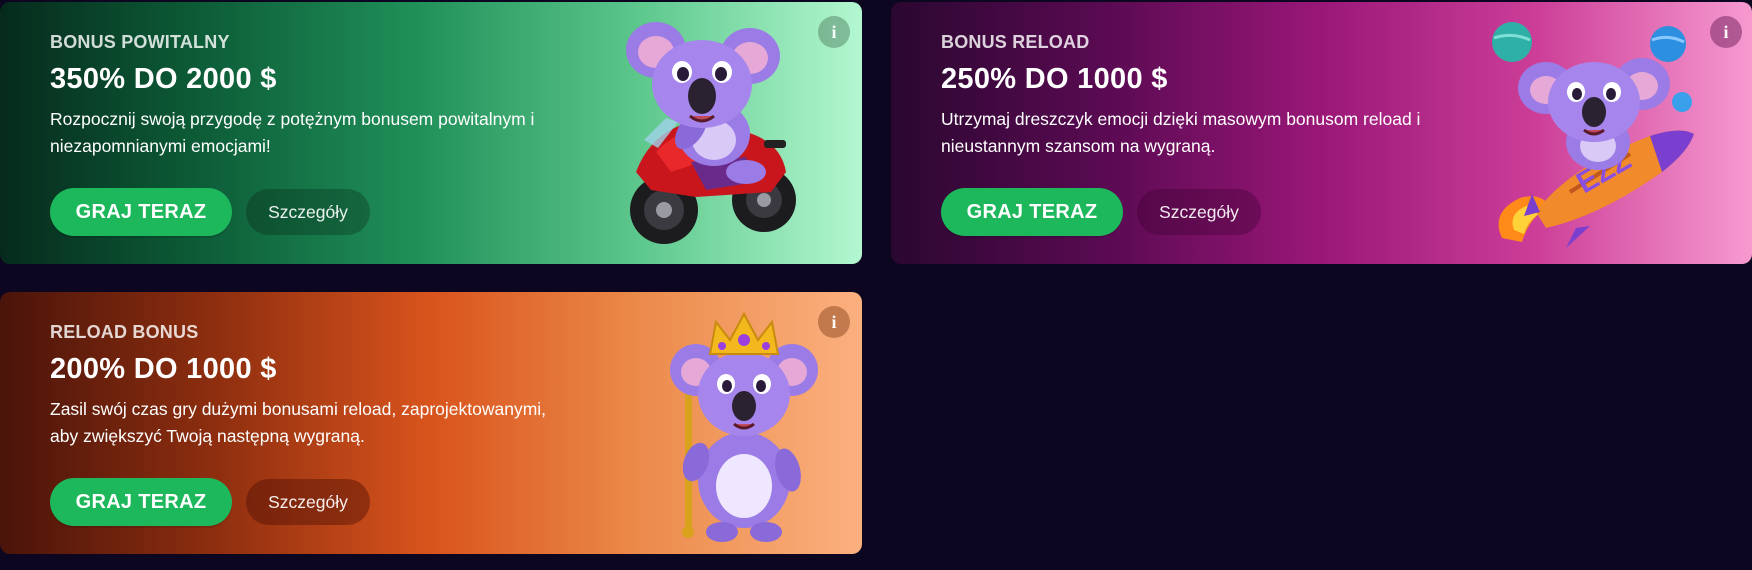  Describe the element at coordinates (140, 42) in the screenshot. I see `card-eyebrow: BONUS POWITALNY` at that location.